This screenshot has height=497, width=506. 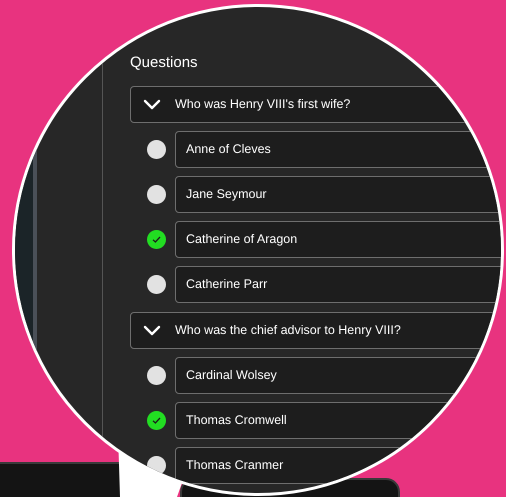 I want to click on section-title: Questions, so click(x=164, y=63).